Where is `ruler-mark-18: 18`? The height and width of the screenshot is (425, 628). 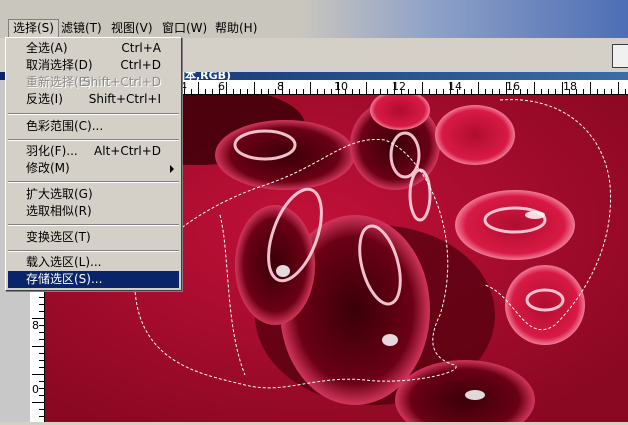
ruler-mark-18: 18 is located at coordinates (570, 86).